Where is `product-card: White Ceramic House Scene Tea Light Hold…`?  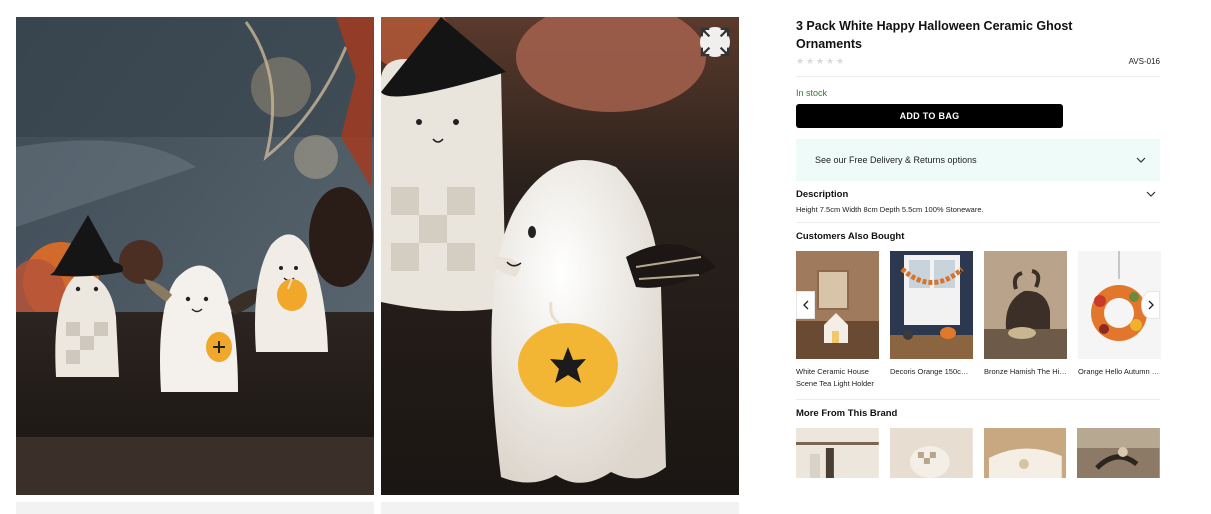 product-card: White Ceramic House Scene Tea Light Hold… is located at coordinates (837, 320).